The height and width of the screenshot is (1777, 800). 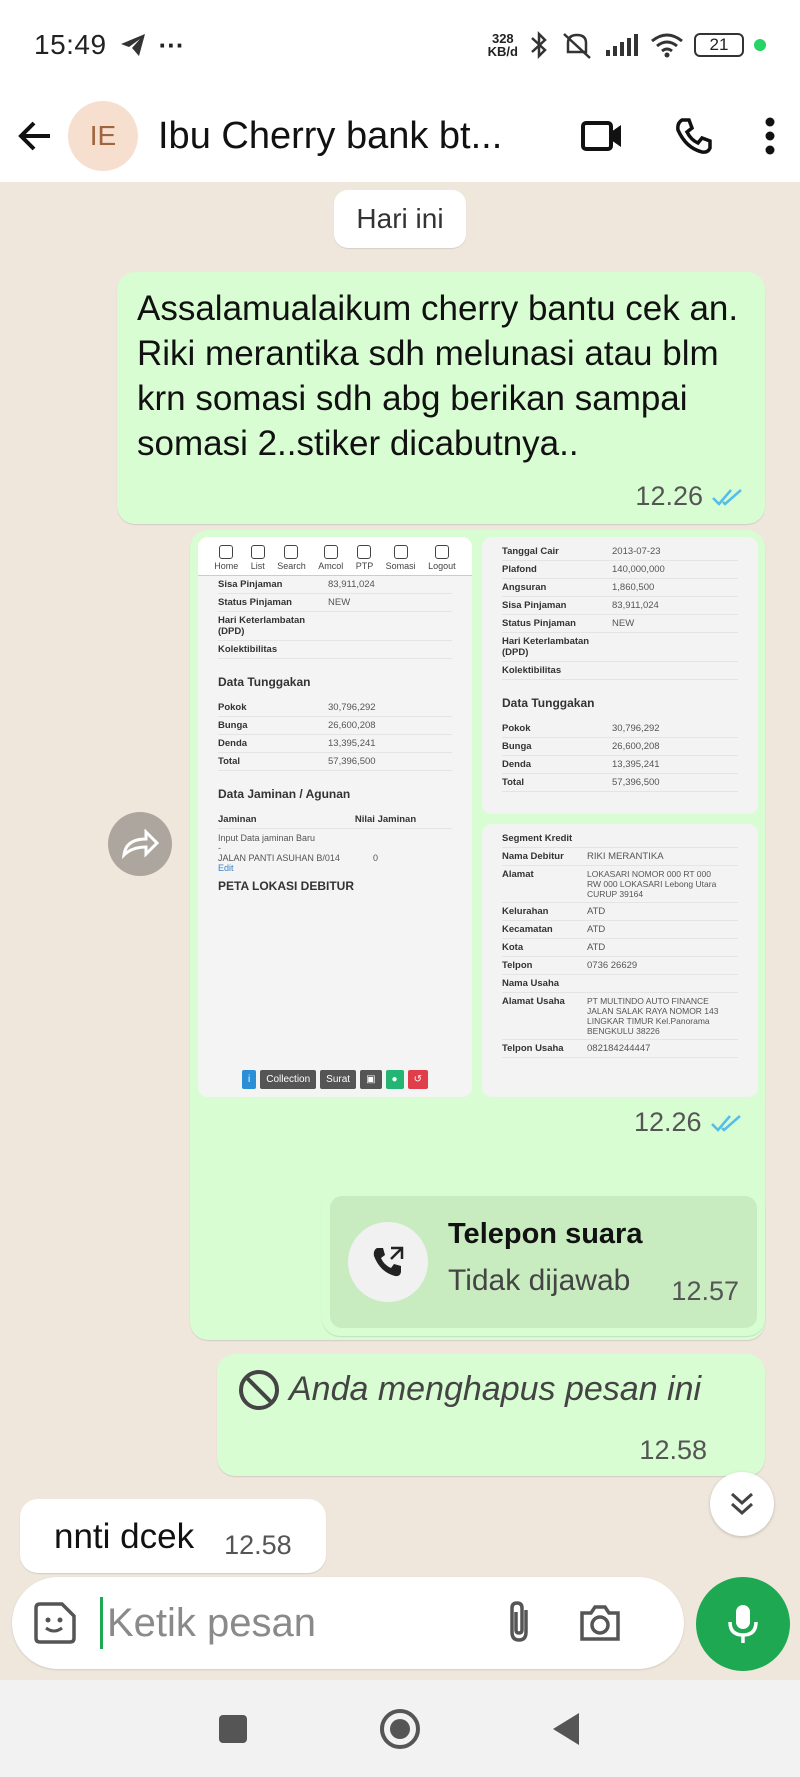 What do you see at coordinates (600, 1623) in the screenshot?
I see `camera-icon` at bounding box center [600, 1623].